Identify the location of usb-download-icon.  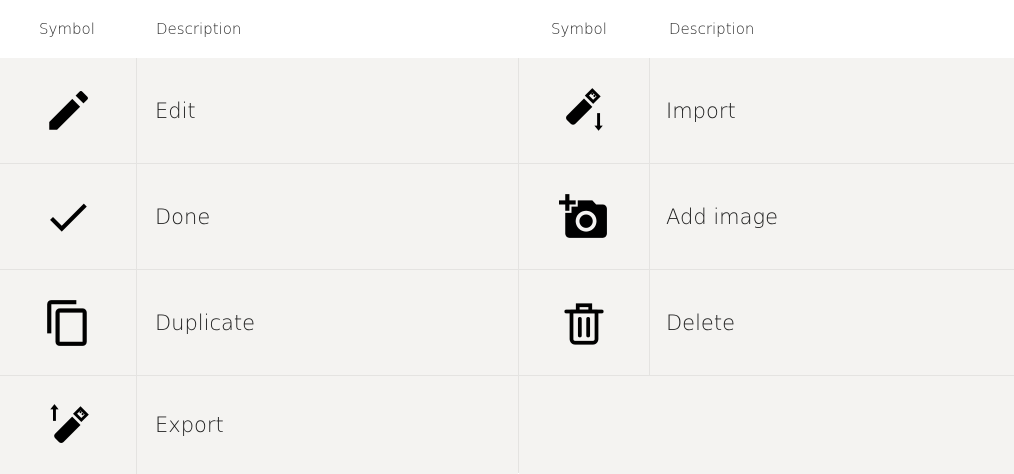
(584, 109).